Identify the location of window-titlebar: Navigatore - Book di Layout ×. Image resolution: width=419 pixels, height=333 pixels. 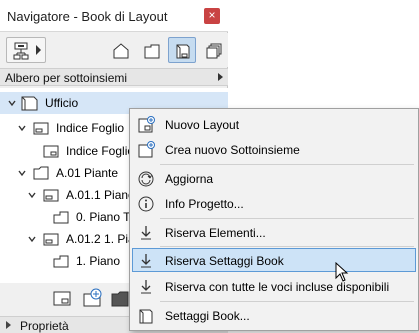
(114, 16).